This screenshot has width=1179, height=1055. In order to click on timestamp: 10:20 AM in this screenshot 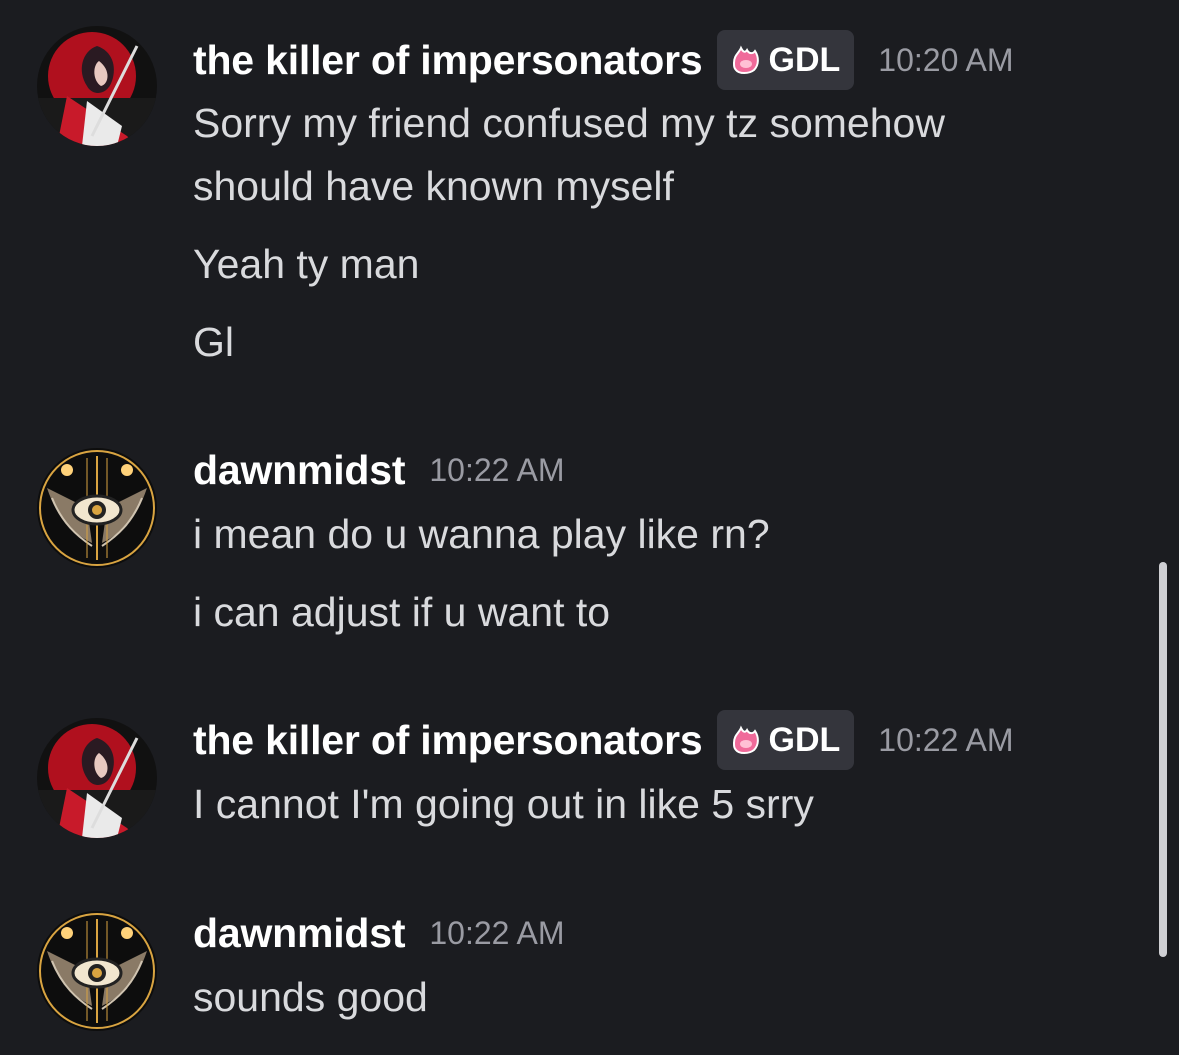, I will do `click(946, 59)`.